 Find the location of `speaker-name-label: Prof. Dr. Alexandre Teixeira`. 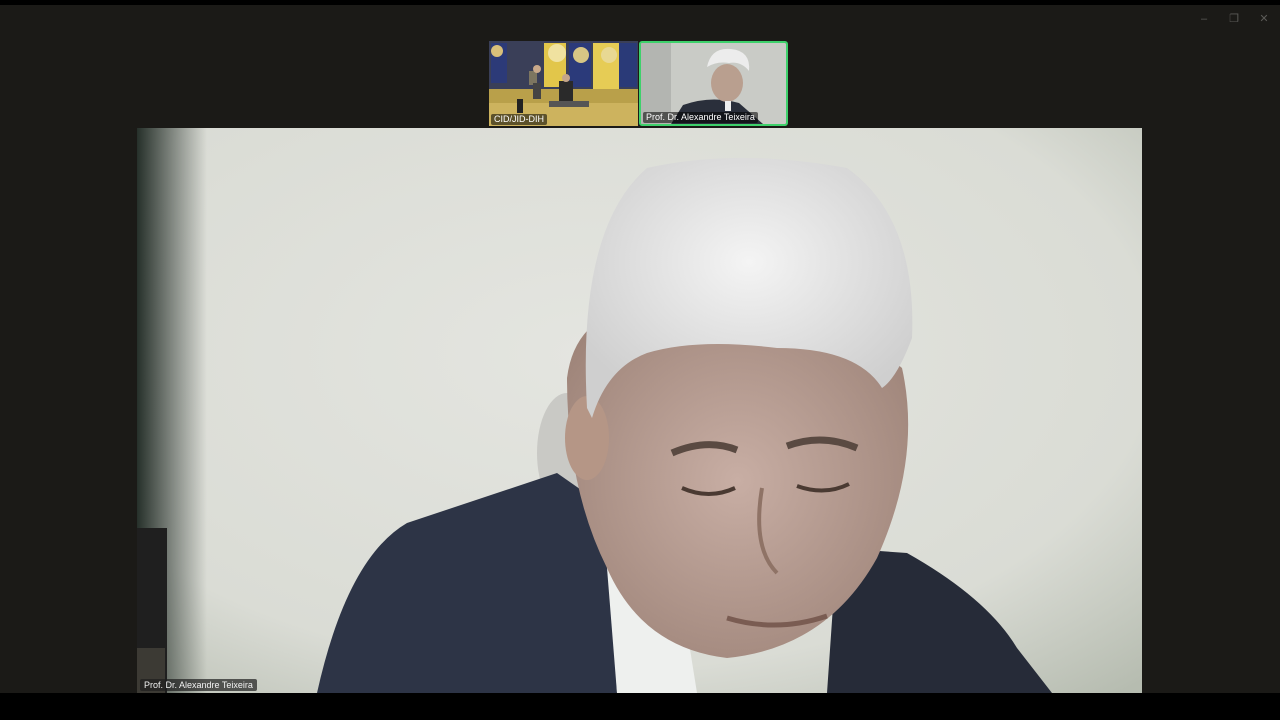

speaker-name-label: Prof. Dr. Alexandre Teixeira is located at coordinates (198, 685).